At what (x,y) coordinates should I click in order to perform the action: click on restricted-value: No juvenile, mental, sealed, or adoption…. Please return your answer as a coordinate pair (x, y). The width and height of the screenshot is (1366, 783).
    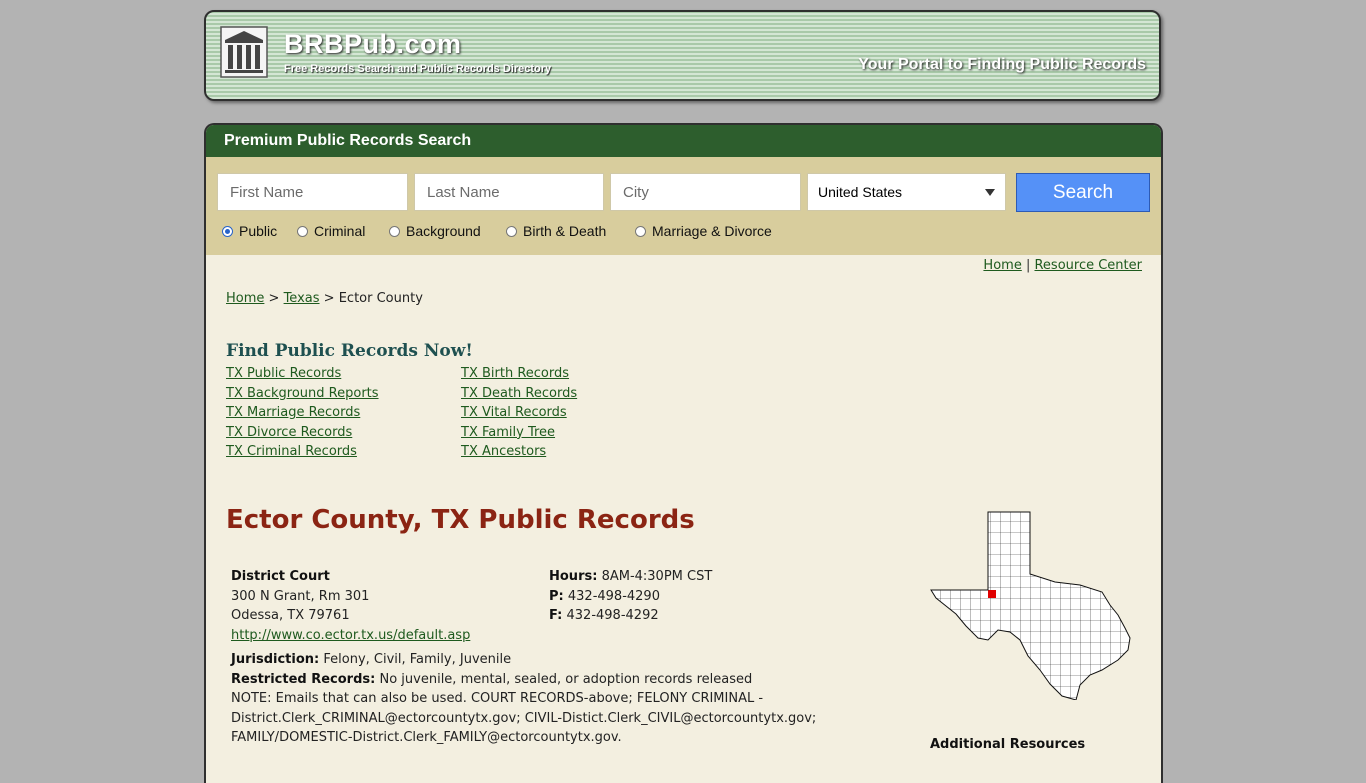
    Looking at the image, I should click on (566, 679).